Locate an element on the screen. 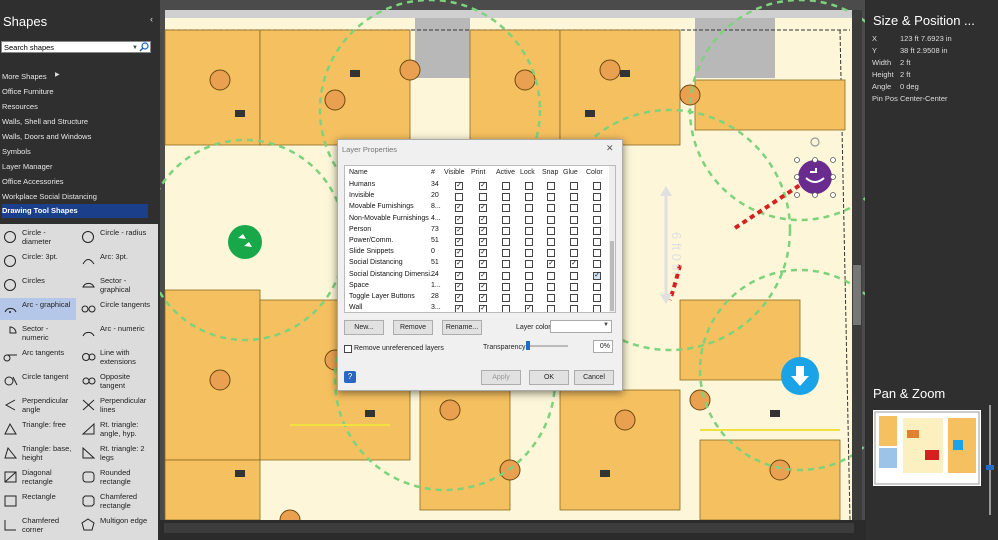  shape-rectangle: Rectangle is located at coordinates (38, 501).